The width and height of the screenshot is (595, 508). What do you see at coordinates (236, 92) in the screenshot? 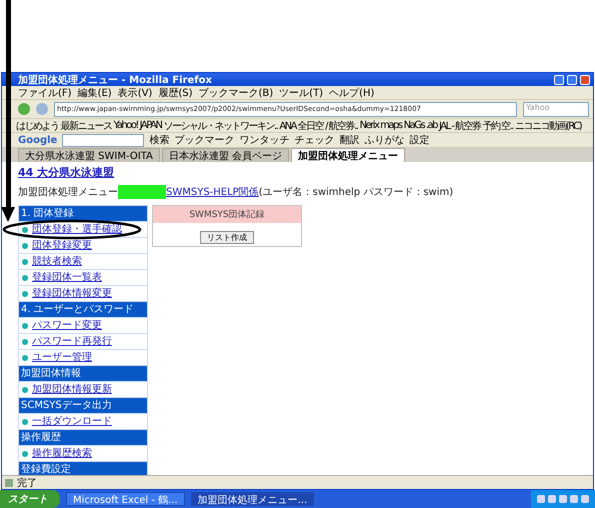
I see `menu-item: ブックマーク(B)` at bounding box center [236, 92].